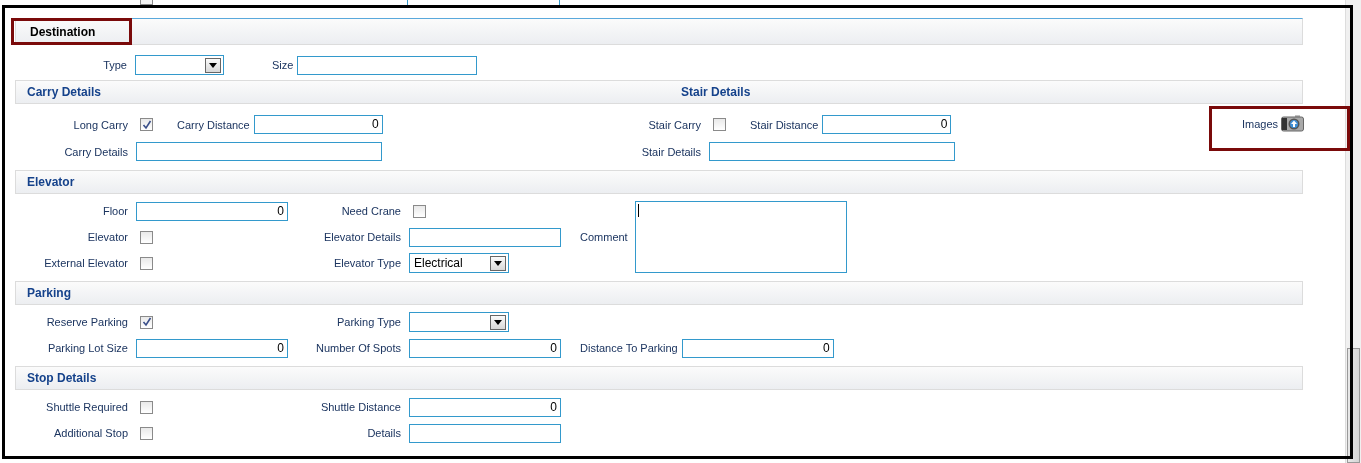 Image resolution: width=1361 pixels, height=463 pixels. What do you see at coordinates (51, 182) in the screenshot?
I see `section-title: Elevator` at bounding box center [51, 182].